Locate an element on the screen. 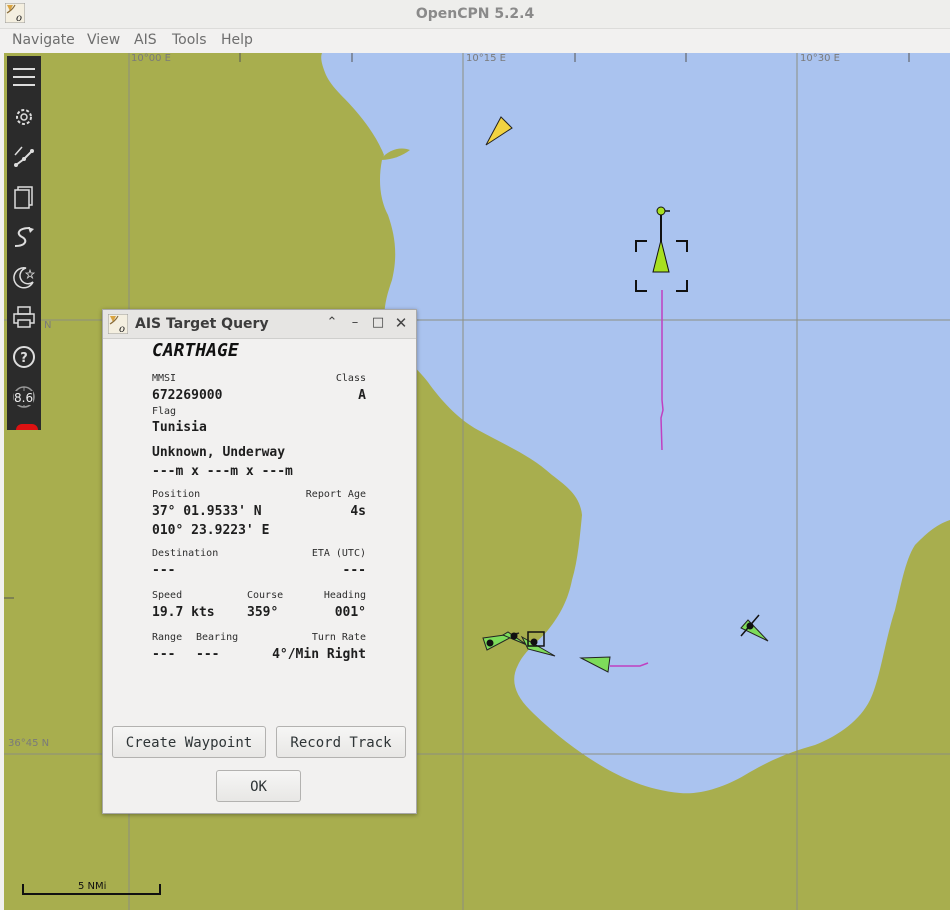 The height and width of the screenshot is (910, 950). night-mode-icon is located at coordinates (24, 278).